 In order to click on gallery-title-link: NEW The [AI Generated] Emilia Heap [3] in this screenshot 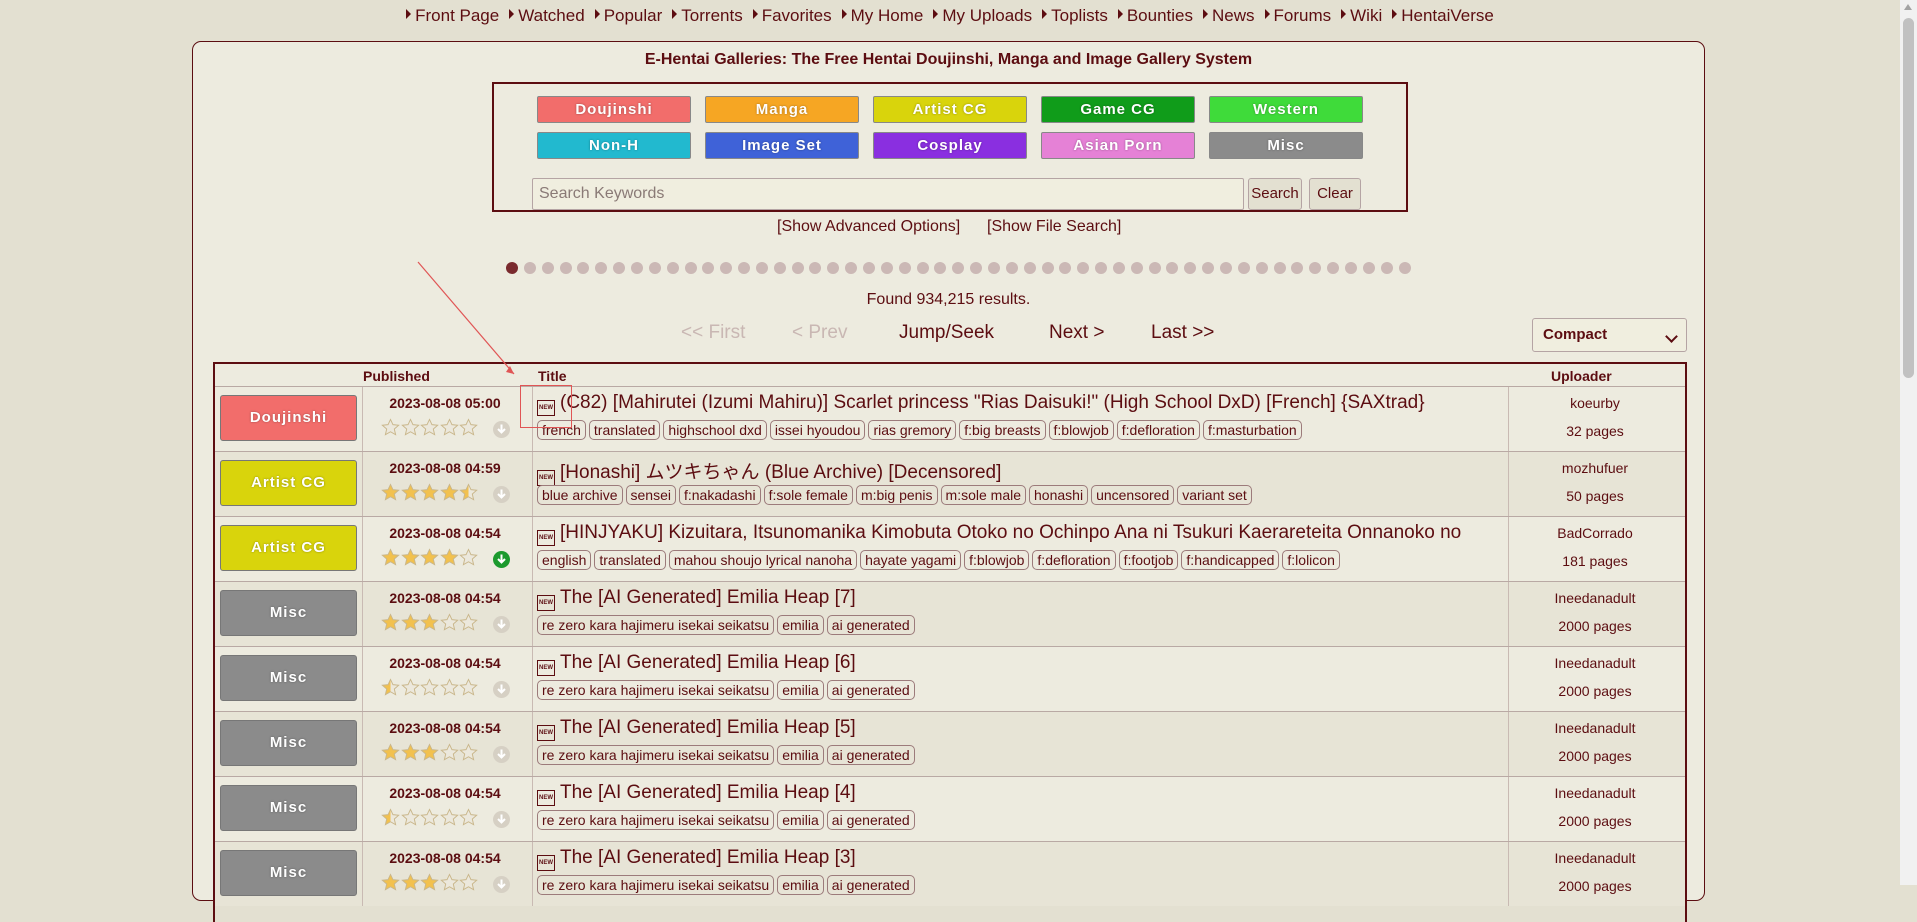, I will do `click(1022, 859)`.